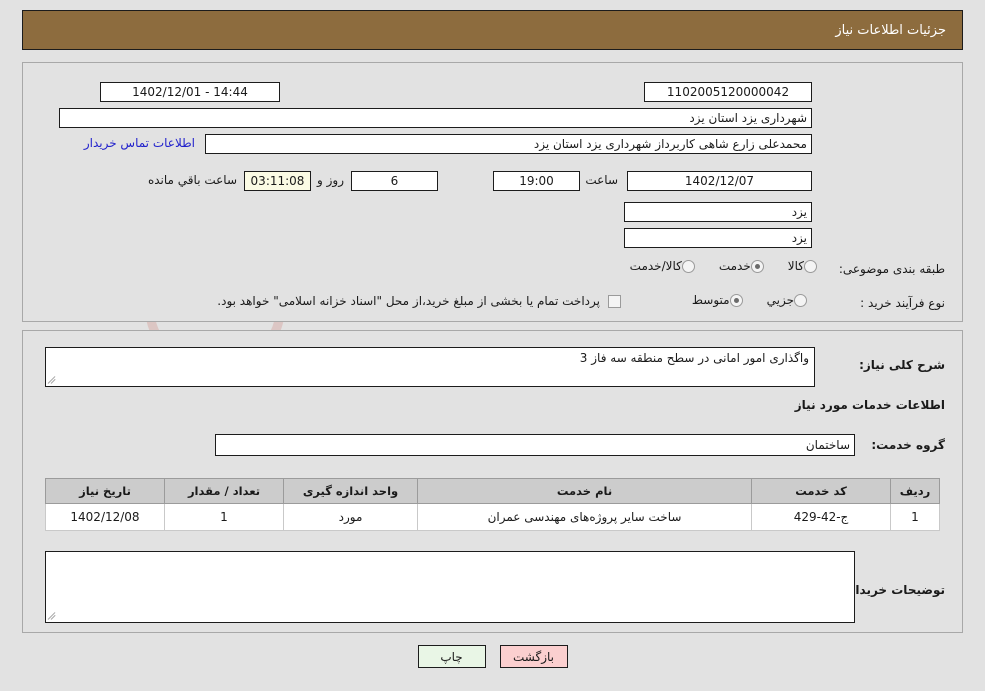  What do you see at coordinates (891, 269) in the screenshot?
I see `category-label: طبقه بندی موضوعی:` at bounding box center [891, 269].